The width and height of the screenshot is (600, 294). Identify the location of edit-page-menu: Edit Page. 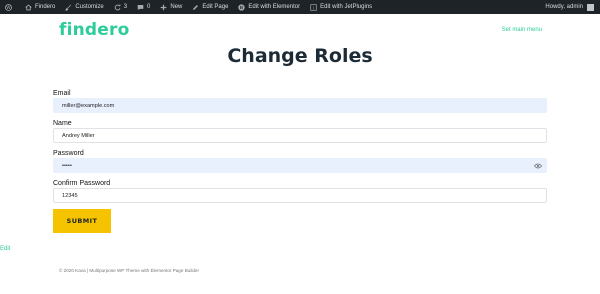
(210, 7).